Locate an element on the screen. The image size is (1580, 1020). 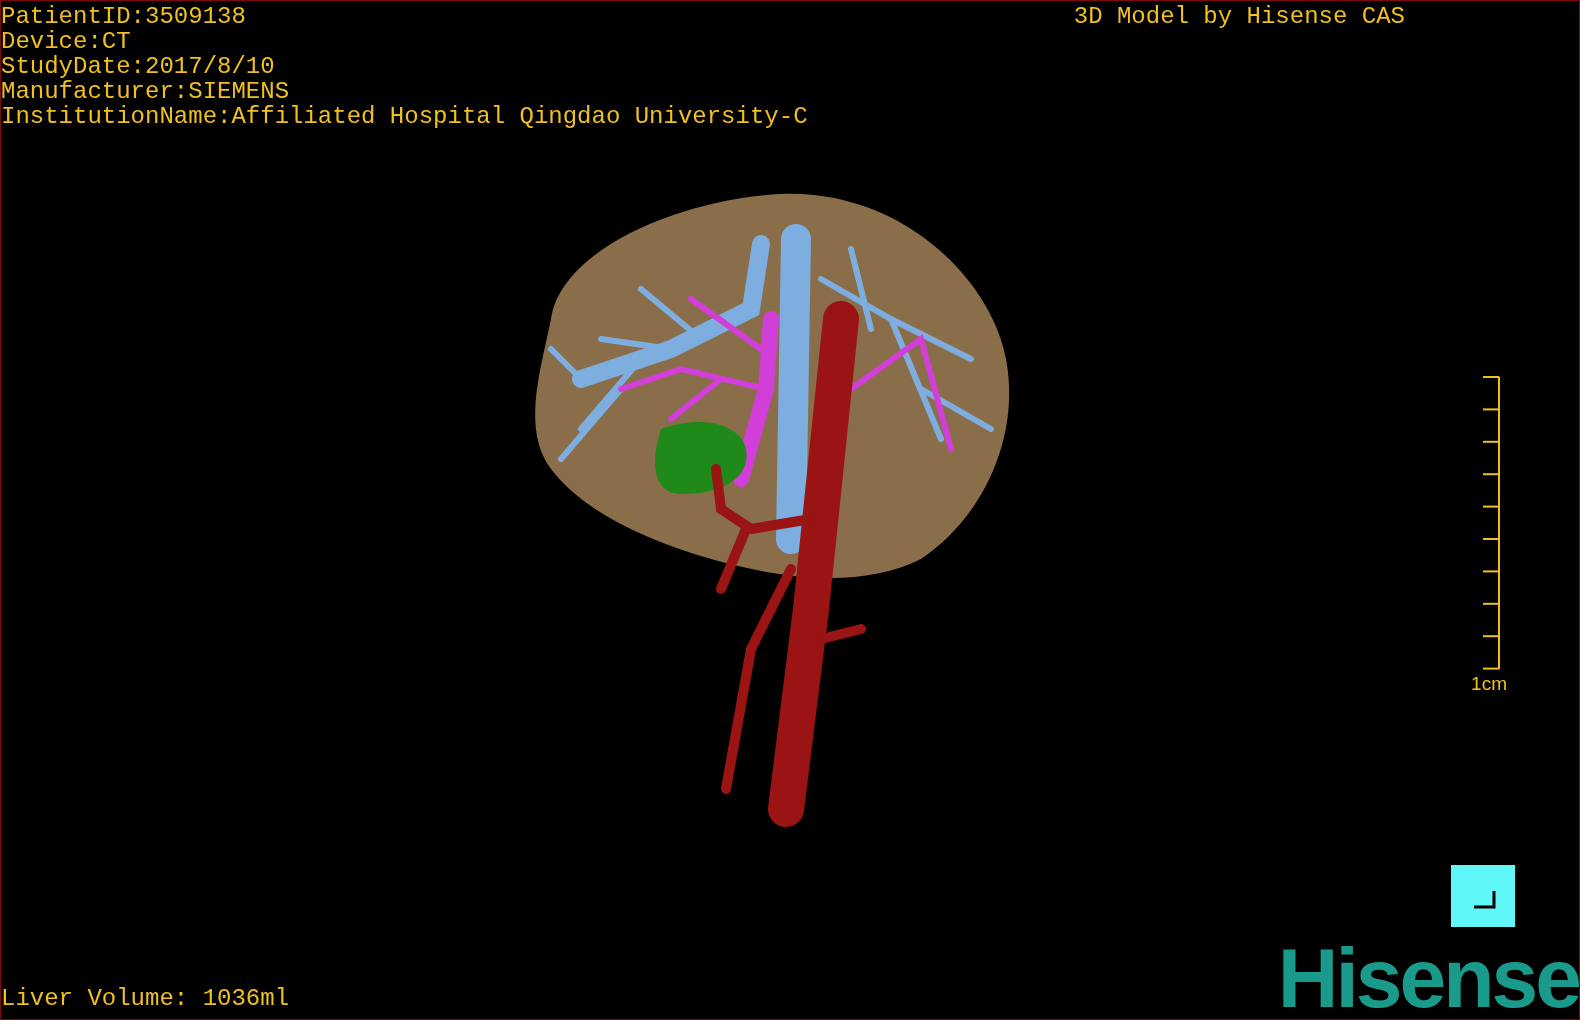
corner-icon is located at coordinates (1485, 900).